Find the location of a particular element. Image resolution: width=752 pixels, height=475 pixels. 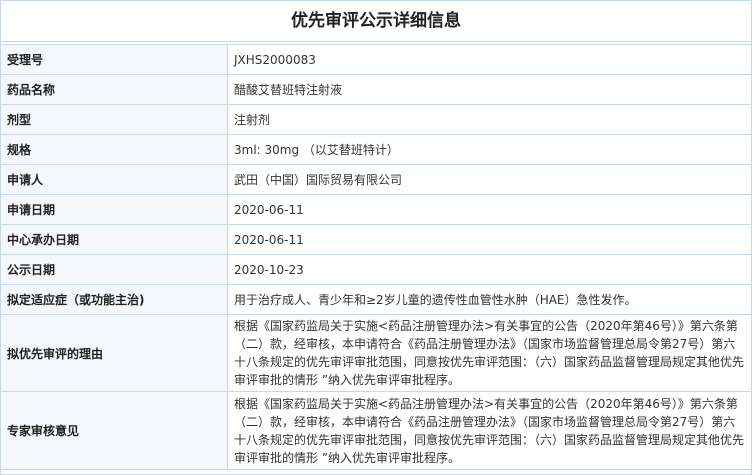

row-value: 2020-10-23 is located at coordinates (489, 269).